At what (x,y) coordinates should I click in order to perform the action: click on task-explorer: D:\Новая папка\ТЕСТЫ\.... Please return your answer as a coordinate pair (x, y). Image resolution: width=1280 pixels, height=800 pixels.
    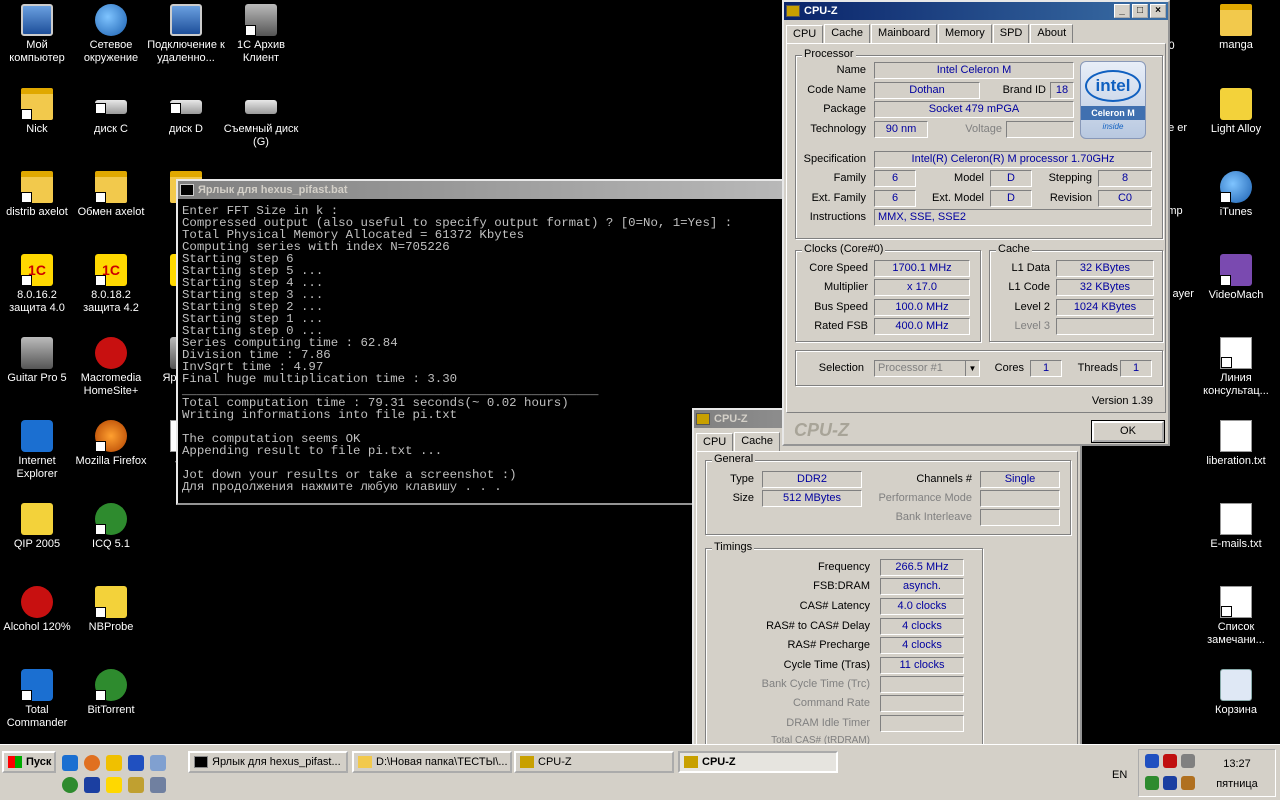
    Looking at the image, I should click on (432, 762).